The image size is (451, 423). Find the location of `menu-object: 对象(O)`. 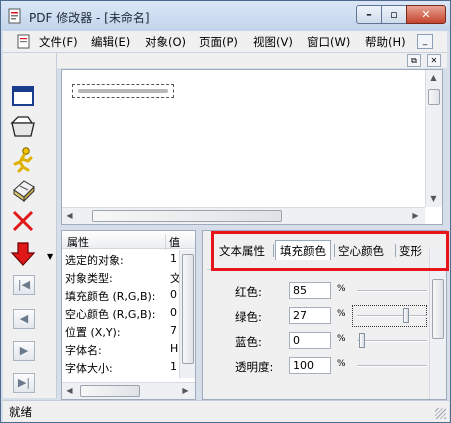

menu-object: 对象(O) is located at coordinates (165, 42).